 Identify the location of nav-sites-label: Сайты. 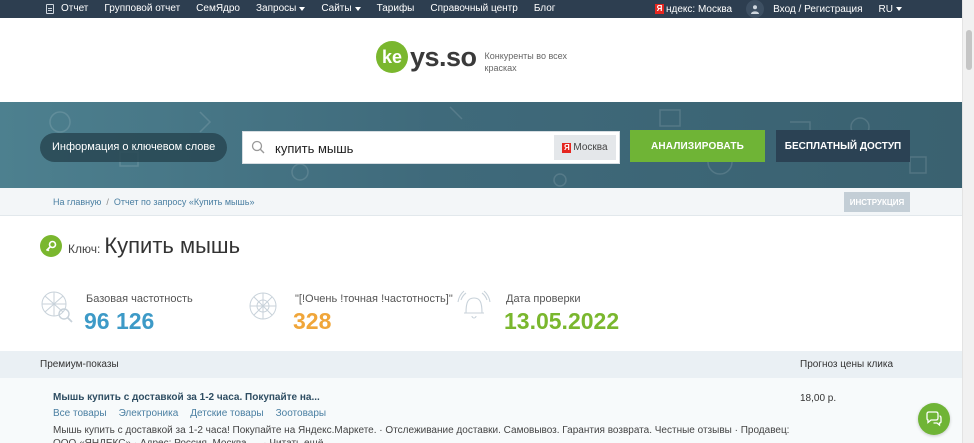
(336, 8).